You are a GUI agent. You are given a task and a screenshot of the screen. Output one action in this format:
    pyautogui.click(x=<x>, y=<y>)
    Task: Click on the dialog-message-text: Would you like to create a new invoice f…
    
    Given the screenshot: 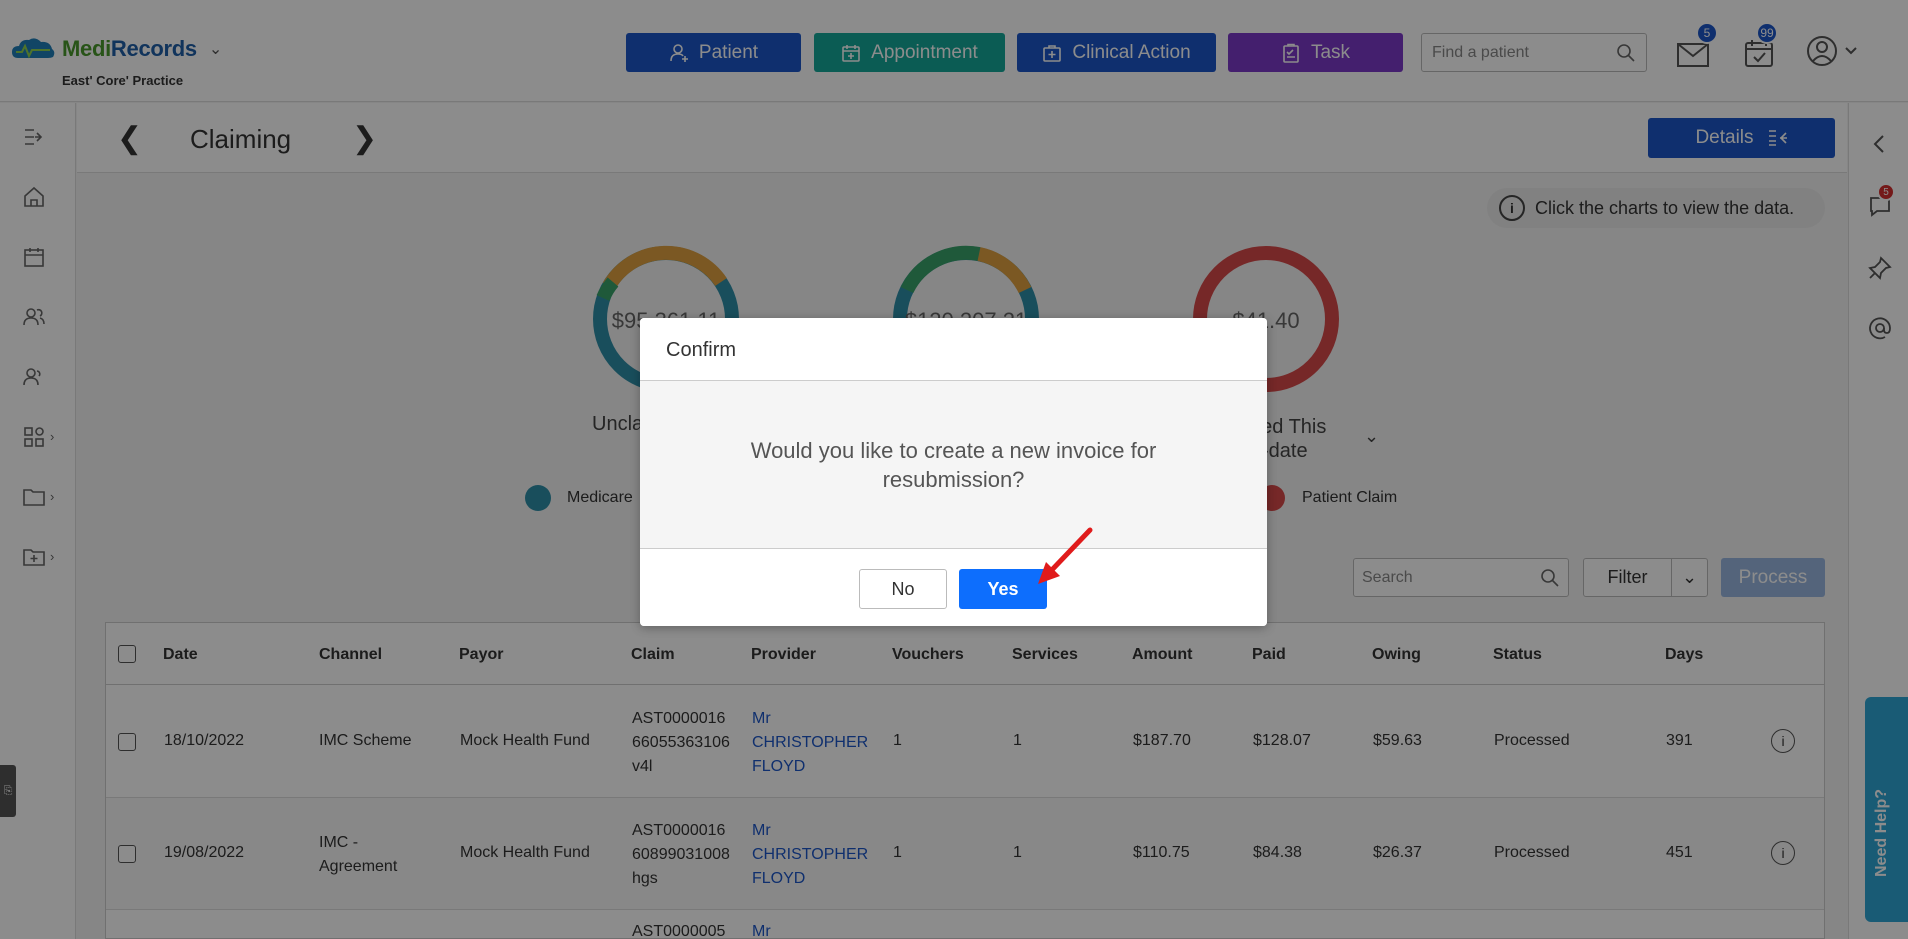 What is the action you would take?
    pyautogui.click(x=953, y=465)
    